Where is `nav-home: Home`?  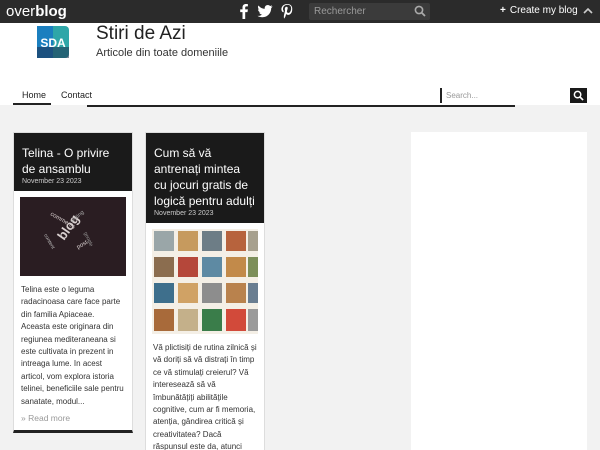 nav-home: Home is located at coordinates (34, 95).